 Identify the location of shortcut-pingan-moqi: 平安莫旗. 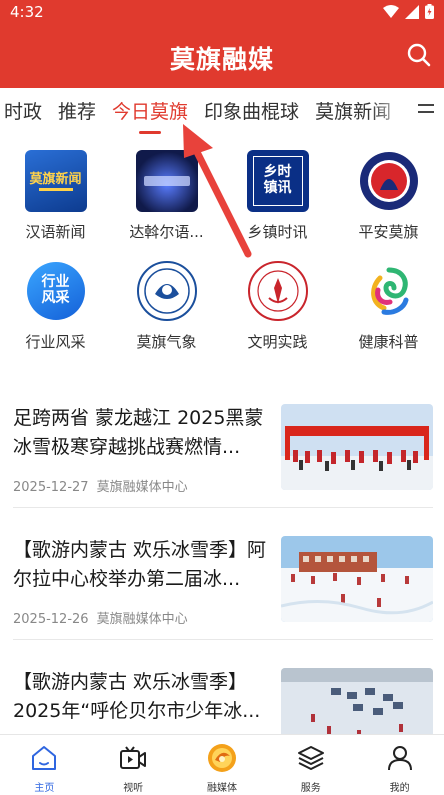
(388, 196).